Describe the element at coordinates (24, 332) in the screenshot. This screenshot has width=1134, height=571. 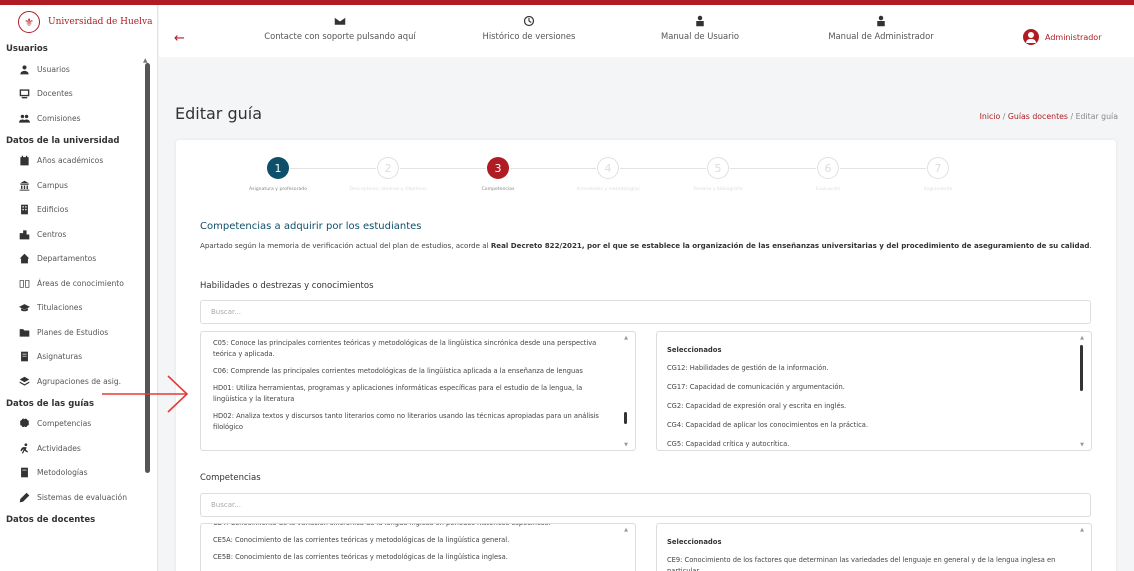
I see `folder-icon` at that location.